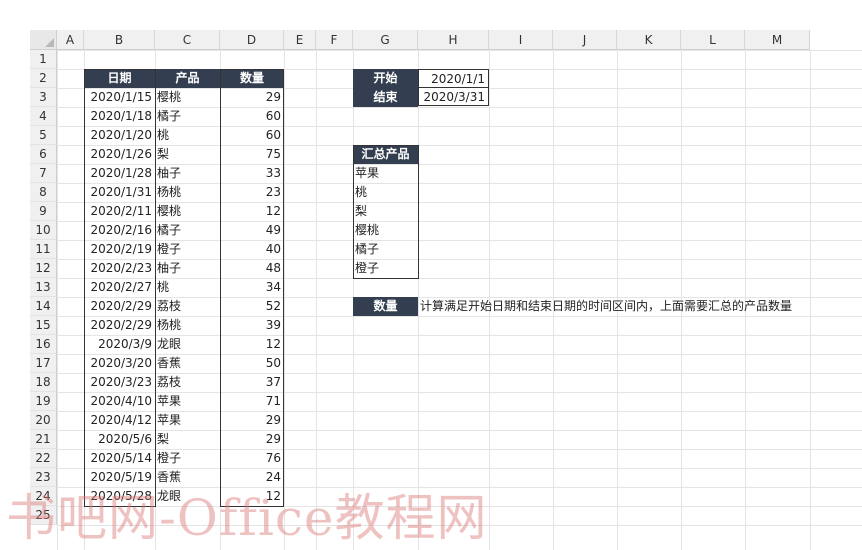 This screenshot has width=862, height=550. What do you see at coordinates (43, 401) in the screenshot?
I see `row-header-19: 19` at bounding box center [43, 401].